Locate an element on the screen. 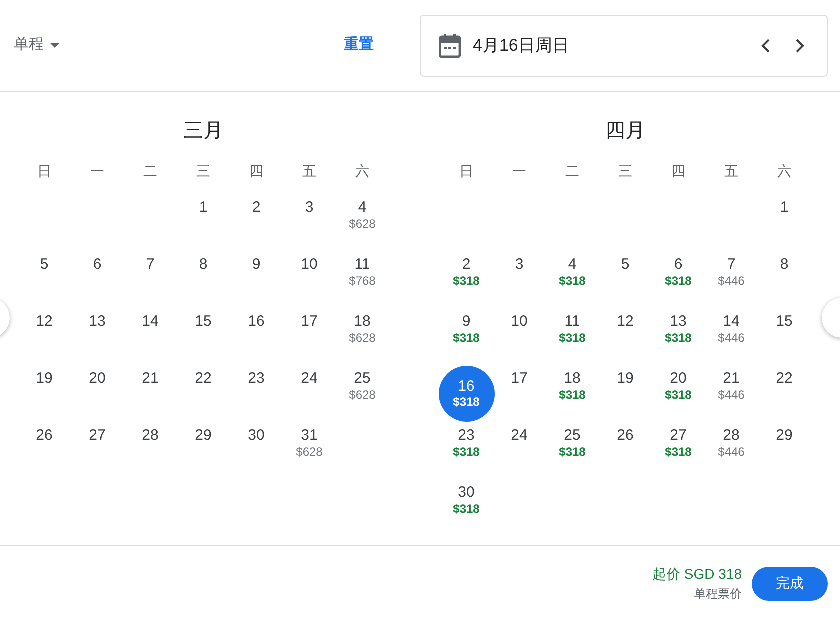  calendar-day: 21 is located at coordinates (150, 378).